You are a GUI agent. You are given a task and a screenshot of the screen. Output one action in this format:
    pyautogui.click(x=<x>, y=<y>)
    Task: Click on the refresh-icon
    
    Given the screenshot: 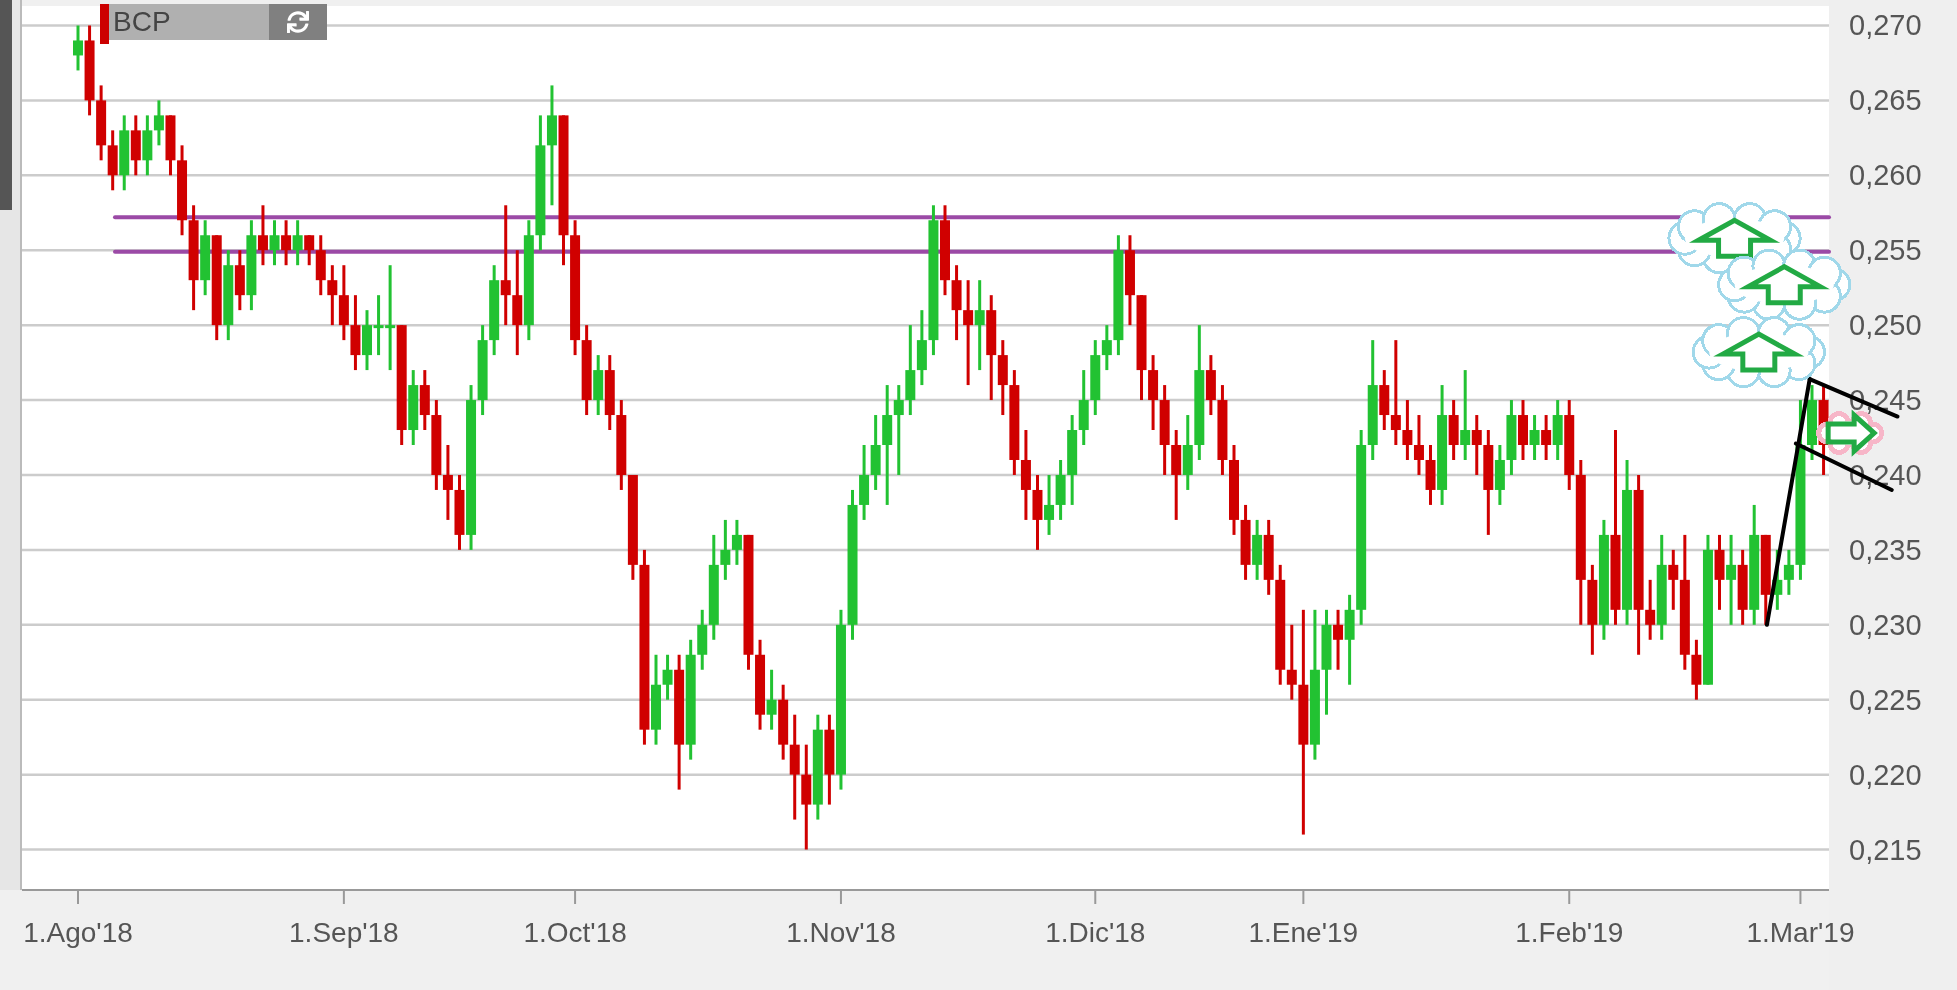 What is the action you would take?
    pyautogui.click(x=298, y=22)
    